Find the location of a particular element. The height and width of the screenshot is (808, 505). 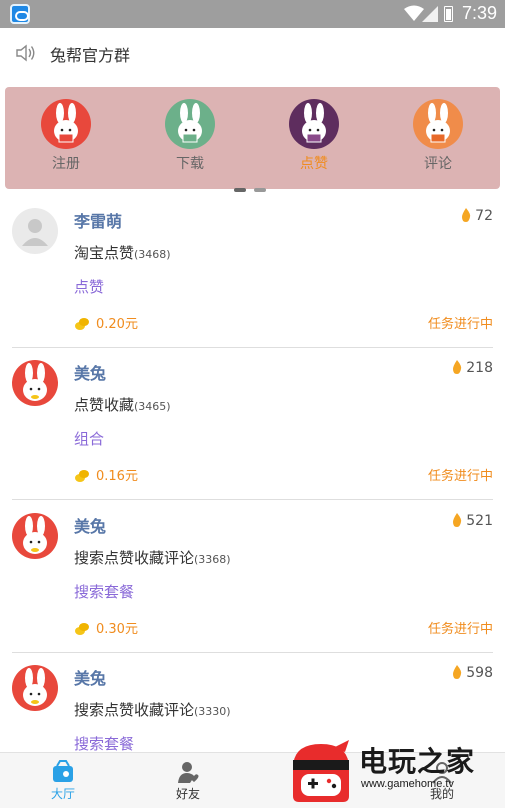

category-label: 点赞 is located at coordinates (314, 164).